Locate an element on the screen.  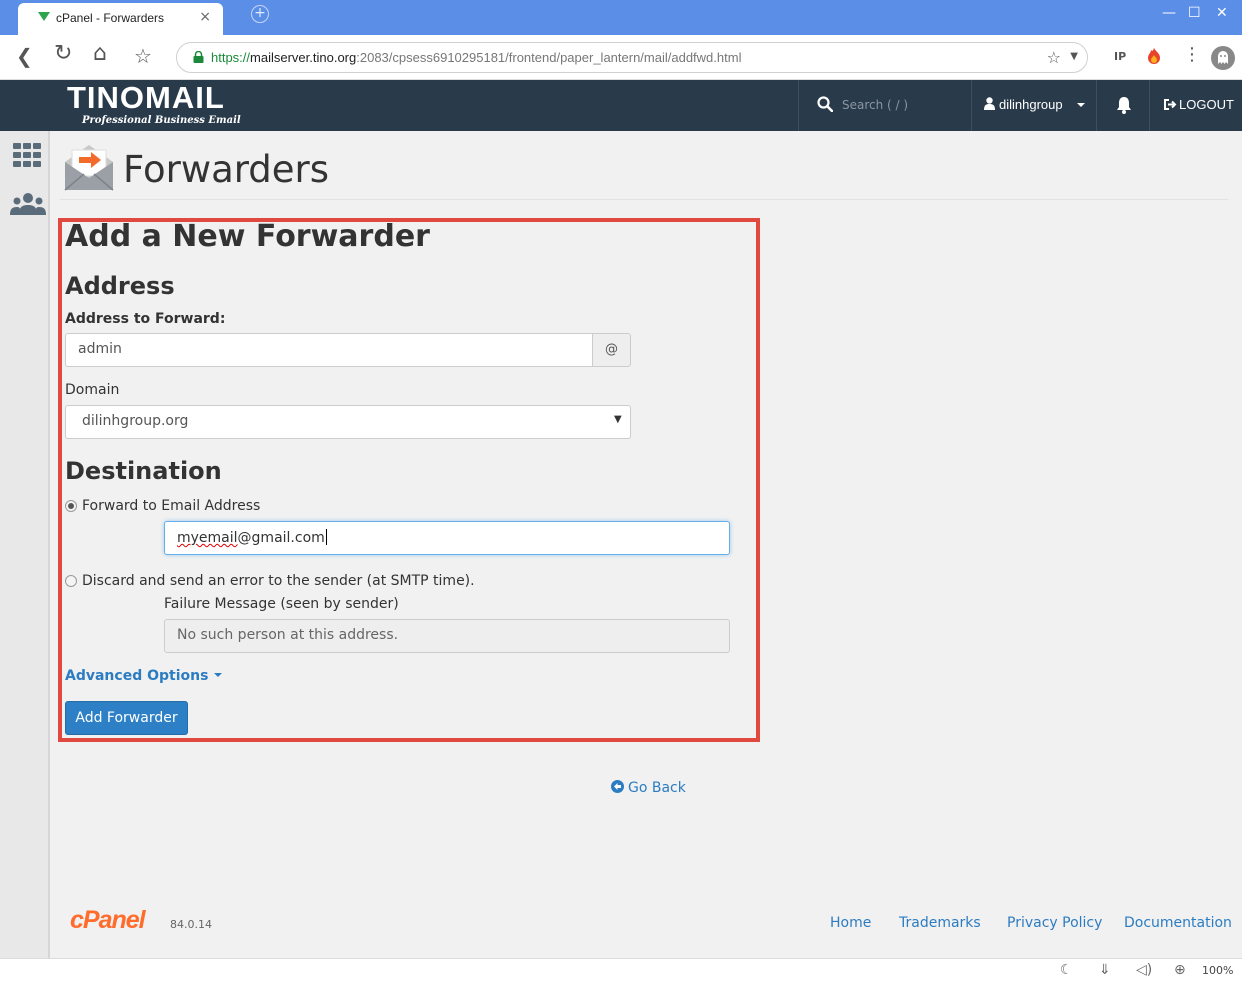
footer-home-link: Home is located at coordinates (850, 923).